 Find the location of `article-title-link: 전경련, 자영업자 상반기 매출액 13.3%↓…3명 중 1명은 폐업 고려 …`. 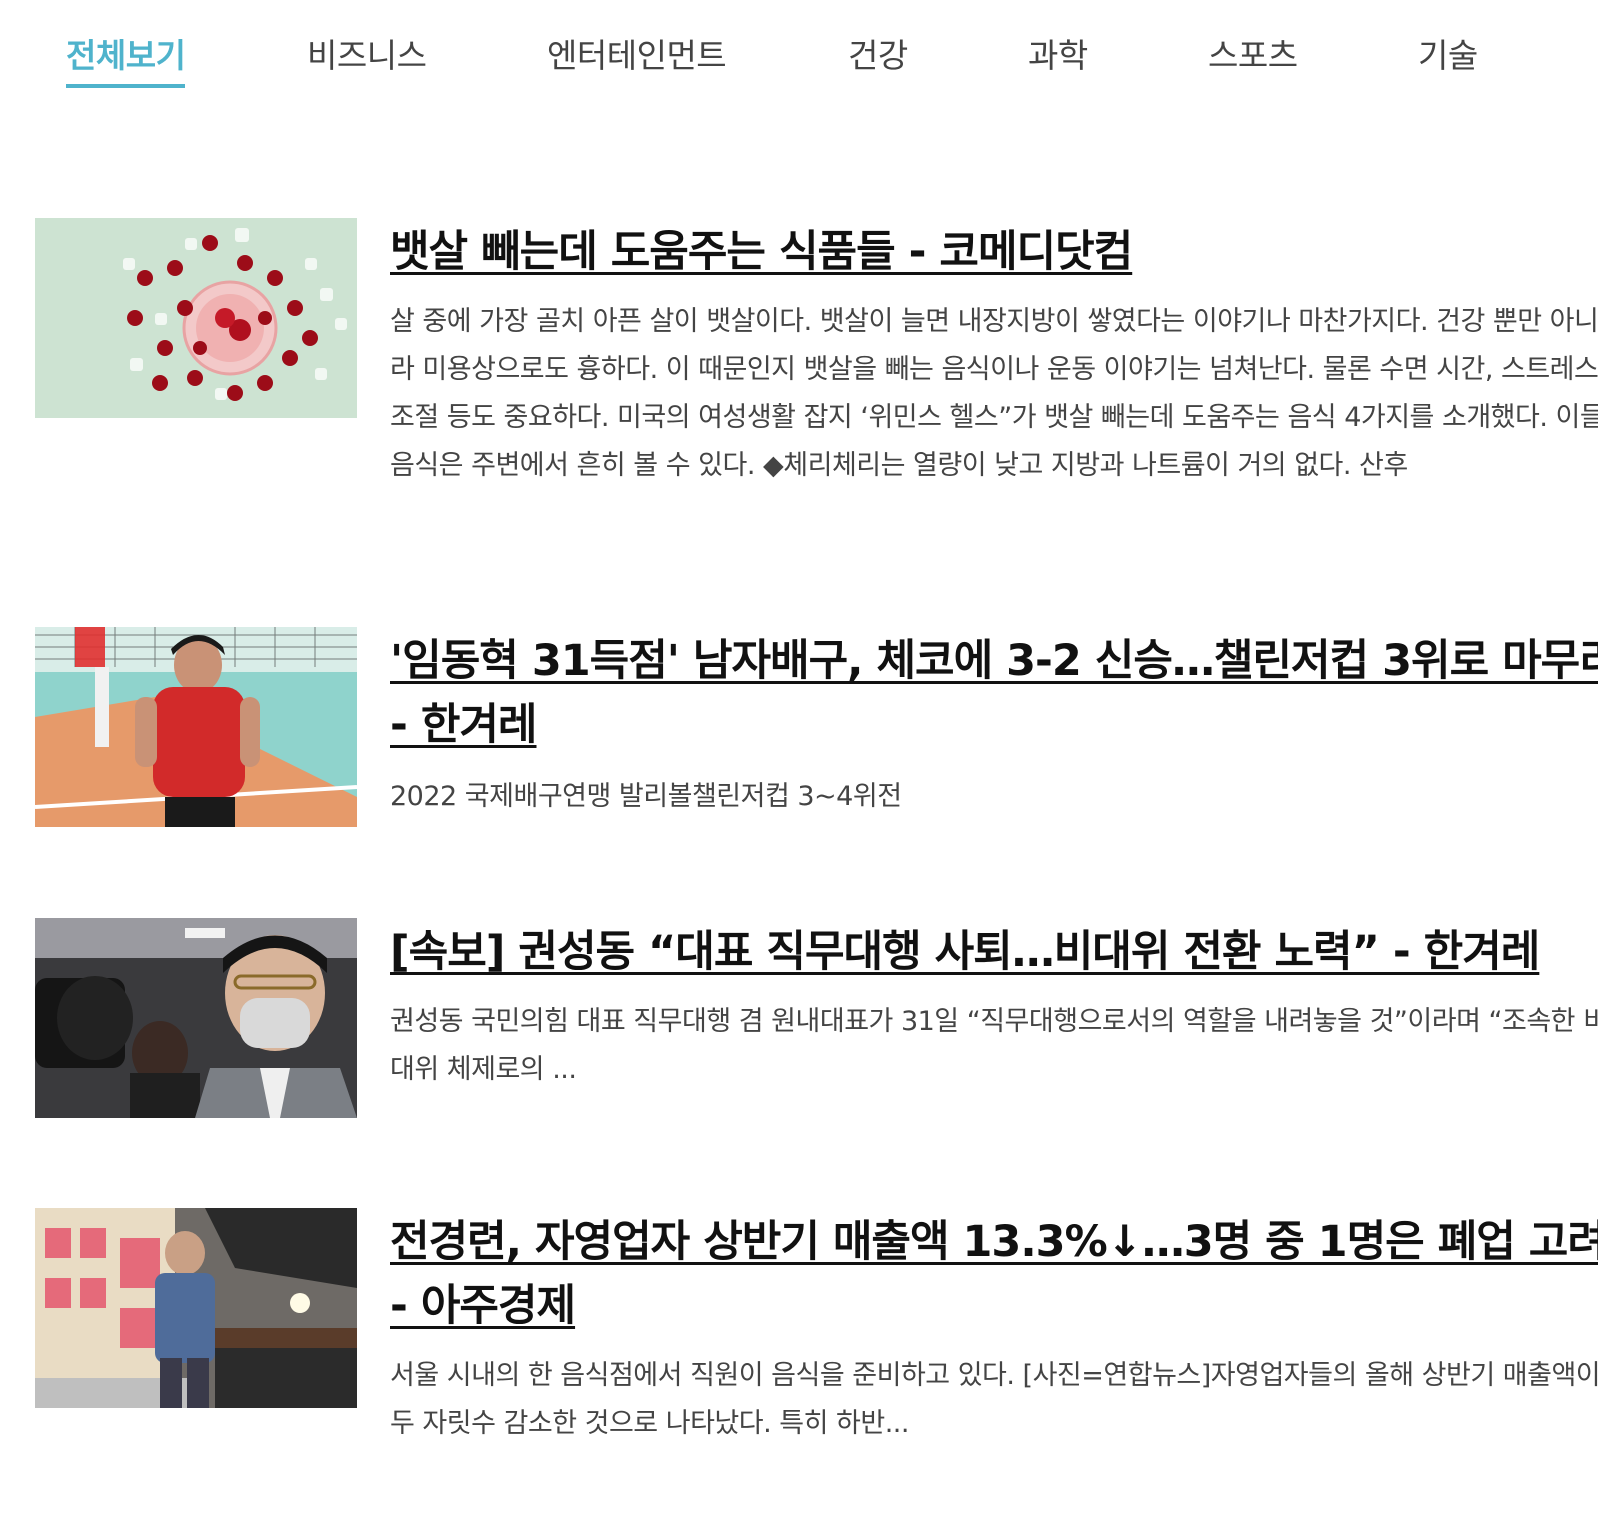

article-title-link: 전경련, 자영업자 상반기 매출액 13.3%↓…3명 중 1명은 폐업 고려 … is located at coordinates (994, 1274).